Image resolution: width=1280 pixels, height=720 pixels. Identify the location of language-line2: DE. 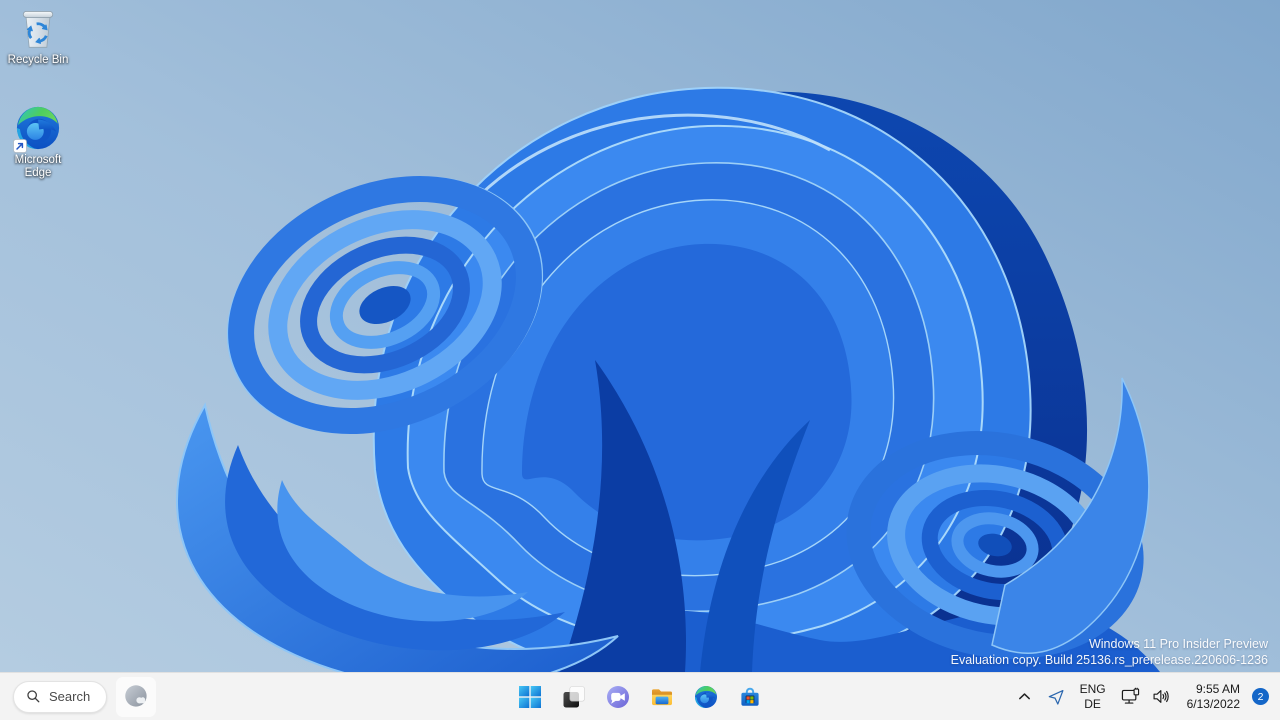
(1092, 703).